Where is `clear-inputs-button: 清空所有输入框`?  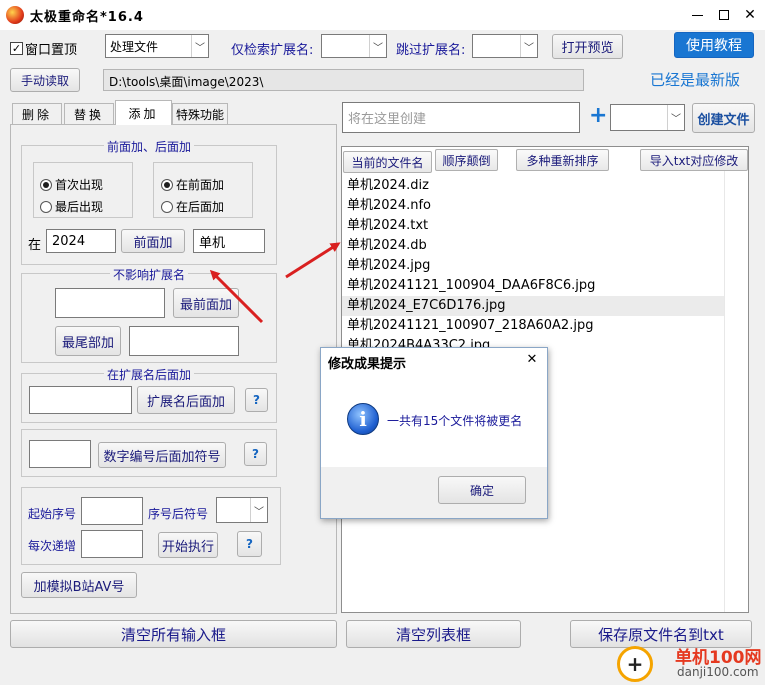 clear-inputs-button: 清空所有输入框 is located at coordinates (173, 634).